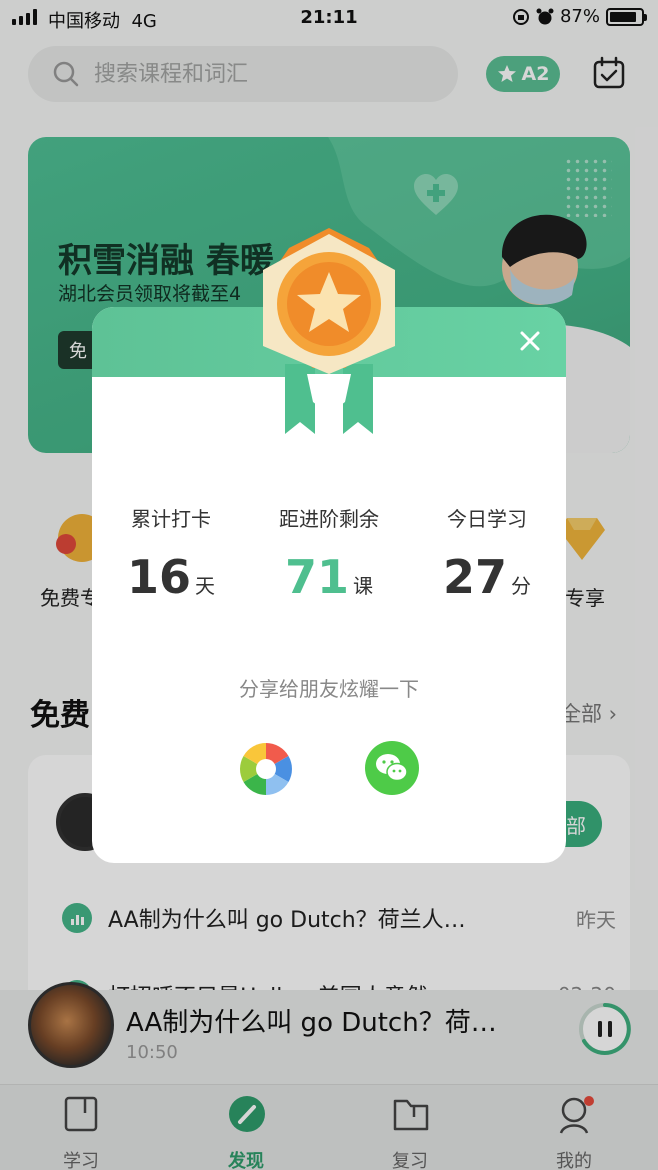  I want to click on stat-label: 今日学习, so click(487, 519).